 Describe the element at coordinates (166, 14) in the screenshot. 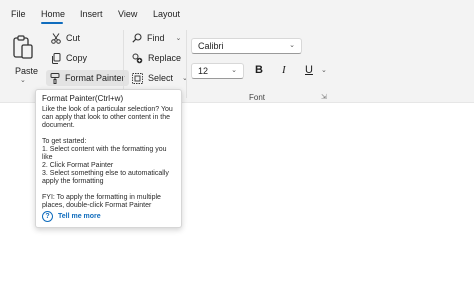

I see `menu-layout: Layout` at that location.